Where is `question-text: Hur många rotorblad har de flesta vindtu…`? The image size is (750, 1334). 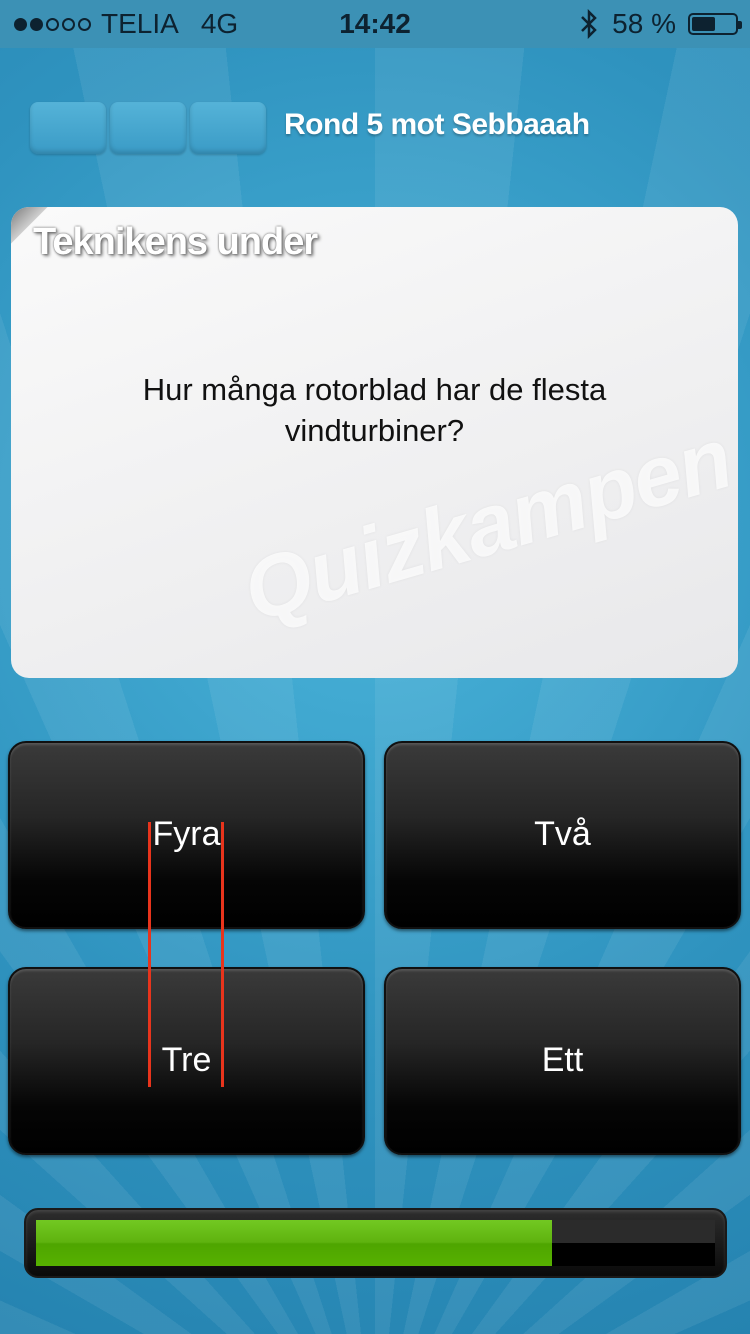 question-text: Hur många rotorblad har de flesta vindtu… is located at coordinates (374, 410).